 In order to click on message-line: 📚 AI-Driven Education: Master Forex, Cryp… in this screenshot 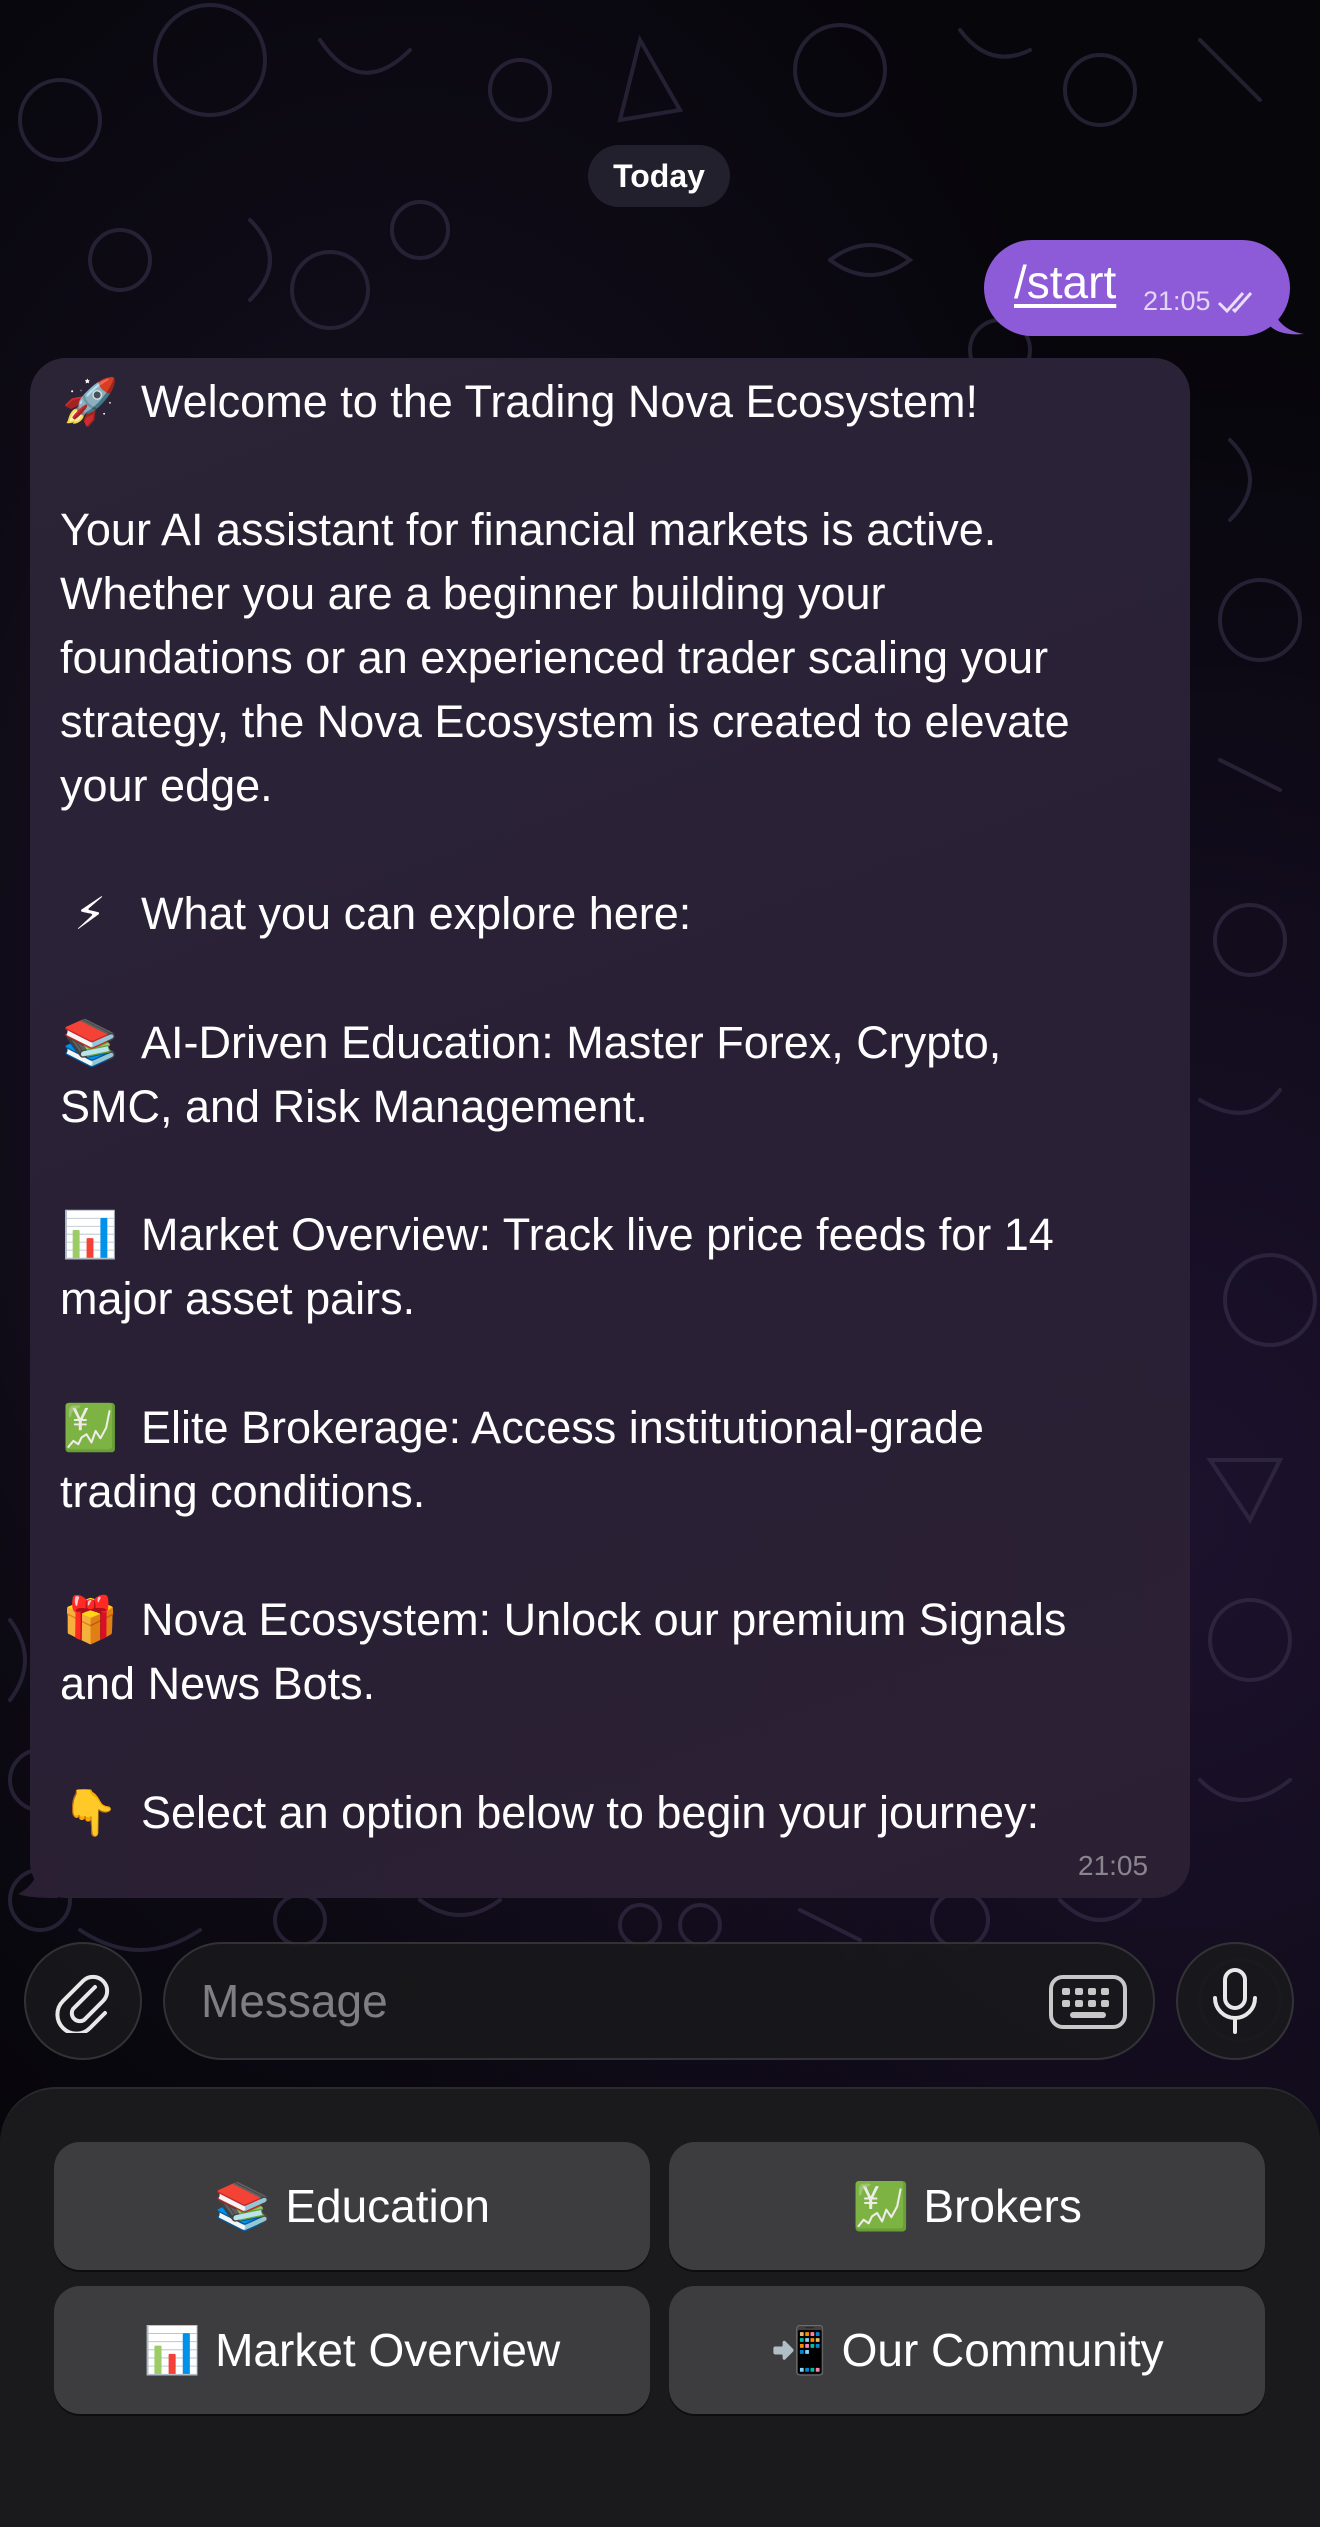, I will do `click(530, 1043)`.